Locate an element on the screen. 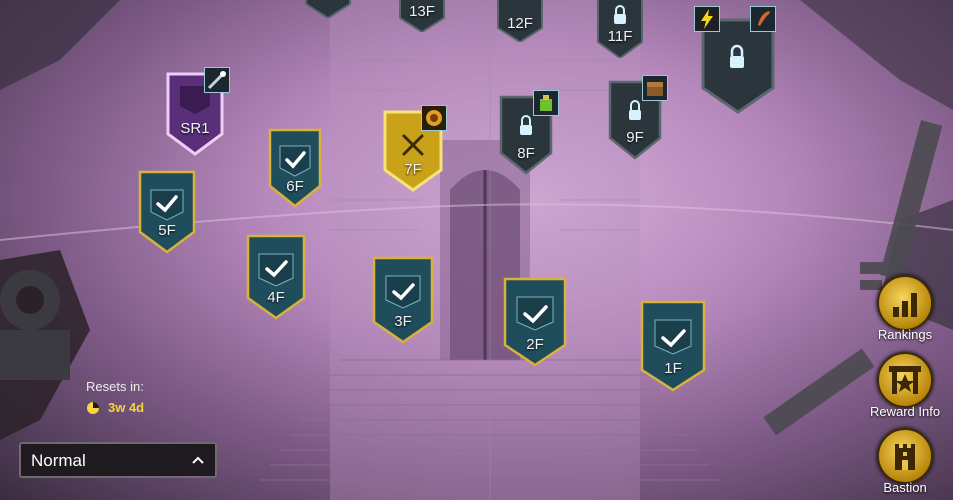 The height and width of the screenshot is (500, 953). floor-label: 1F is located at coordinates (673, 368).